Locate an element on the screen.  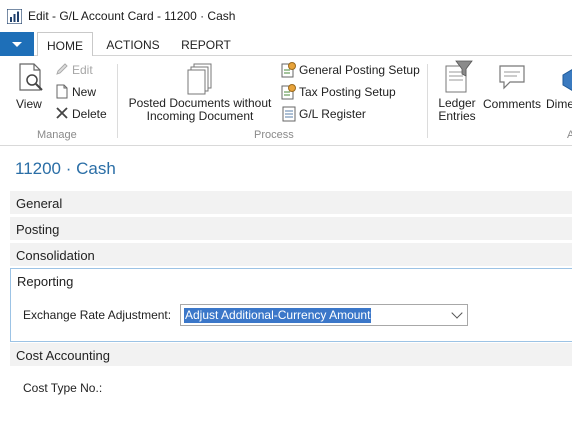
delete-icon is located at coordinates (62, 113).